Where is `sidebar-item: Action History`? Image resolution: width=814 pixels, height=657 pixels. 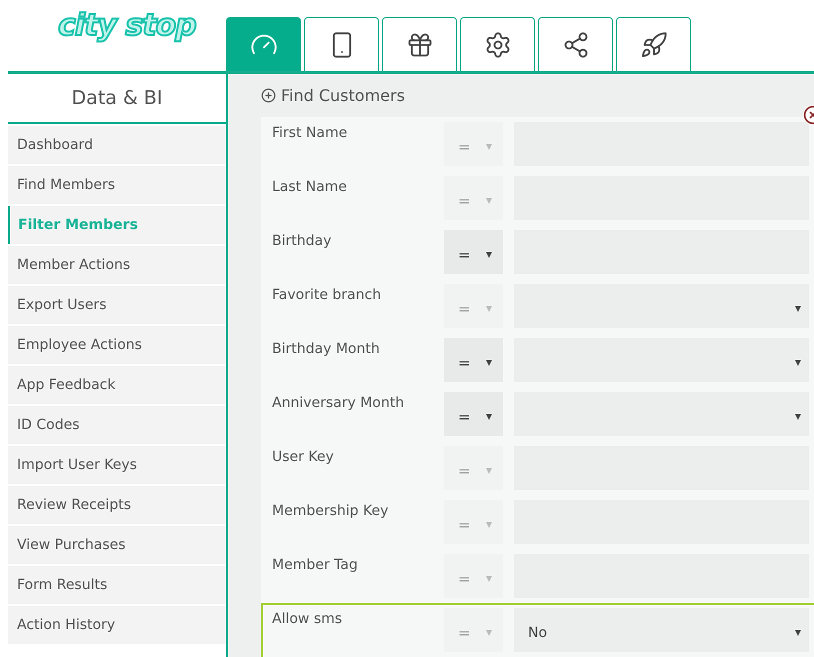 sidebar-item: Action History is located at coordinates (117, 625).